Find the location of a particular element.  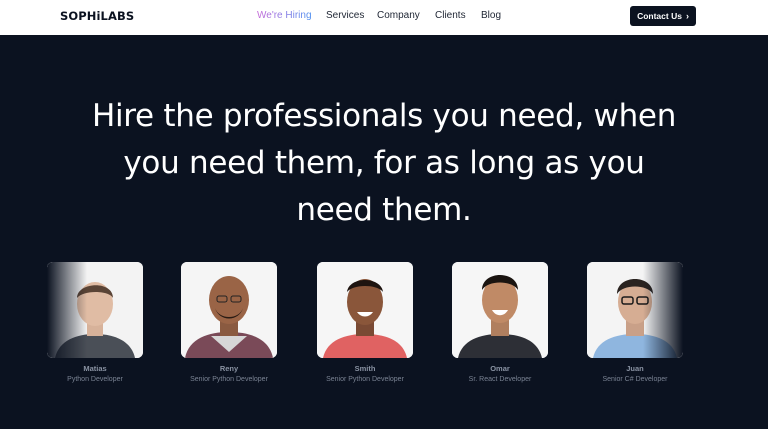

nav-link-hiring: We're Hiring is located at coordinates (284, 15).